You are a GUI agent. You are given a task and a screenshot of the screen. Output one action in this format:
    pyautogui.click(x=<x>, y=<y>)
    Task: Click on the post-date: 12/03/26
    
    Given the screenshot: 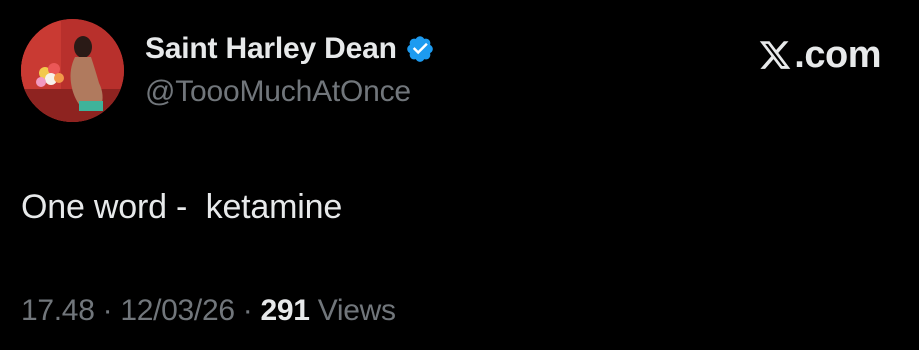 What is the action you would take?
    pyautogui.click(x=177, y=310)
    